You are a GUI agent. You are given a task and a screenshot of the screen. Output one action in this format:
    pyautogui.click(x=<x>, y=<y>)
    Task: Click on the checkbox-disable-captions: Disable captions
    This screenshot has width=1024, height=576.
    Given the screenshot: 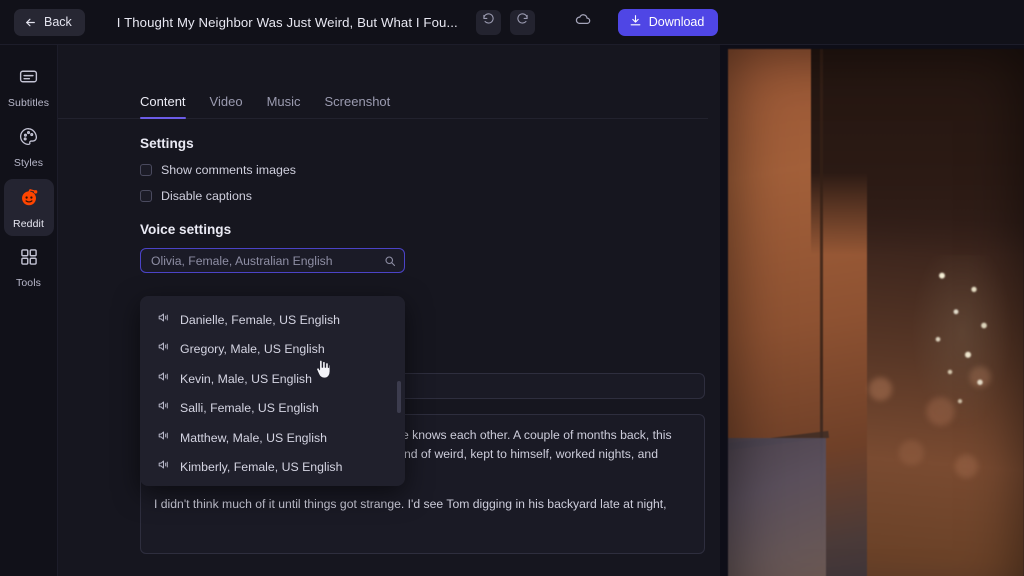 What is the action you would take?
    pyautogui.click(x=430, y=196)
    